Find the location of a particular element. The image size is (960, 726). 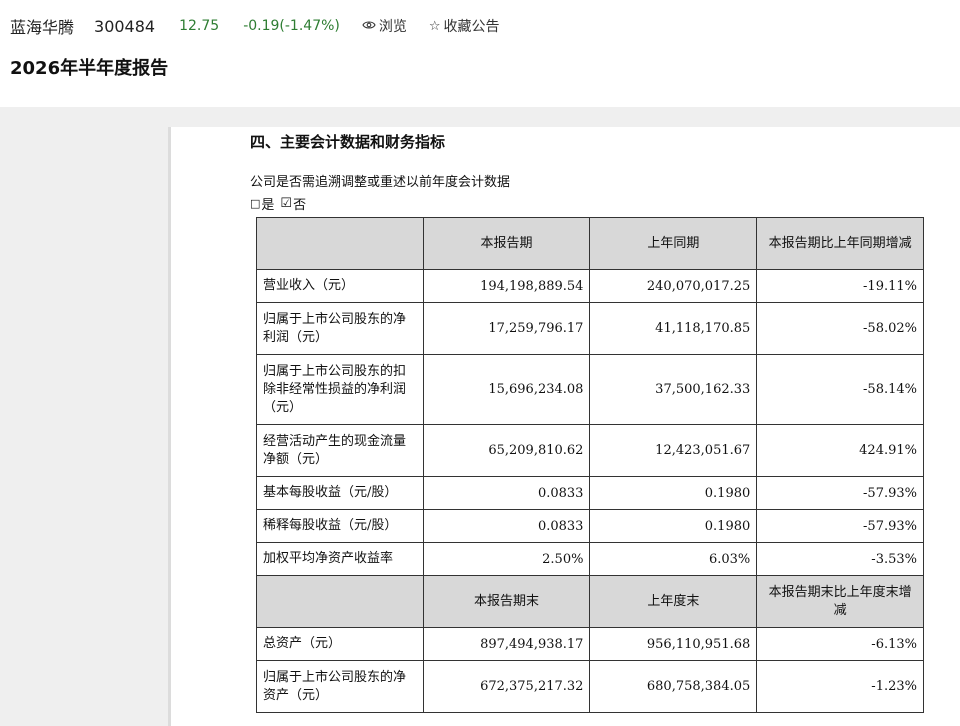

cell-value: 15,696,234.08 is located at coordinates (506, 389).